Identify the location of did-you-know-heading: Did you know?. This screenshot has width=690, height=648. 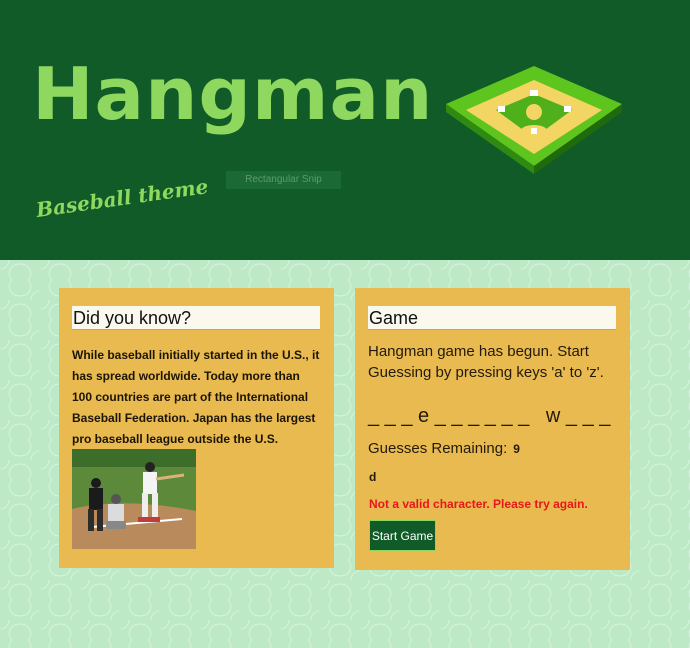
(196, 318).